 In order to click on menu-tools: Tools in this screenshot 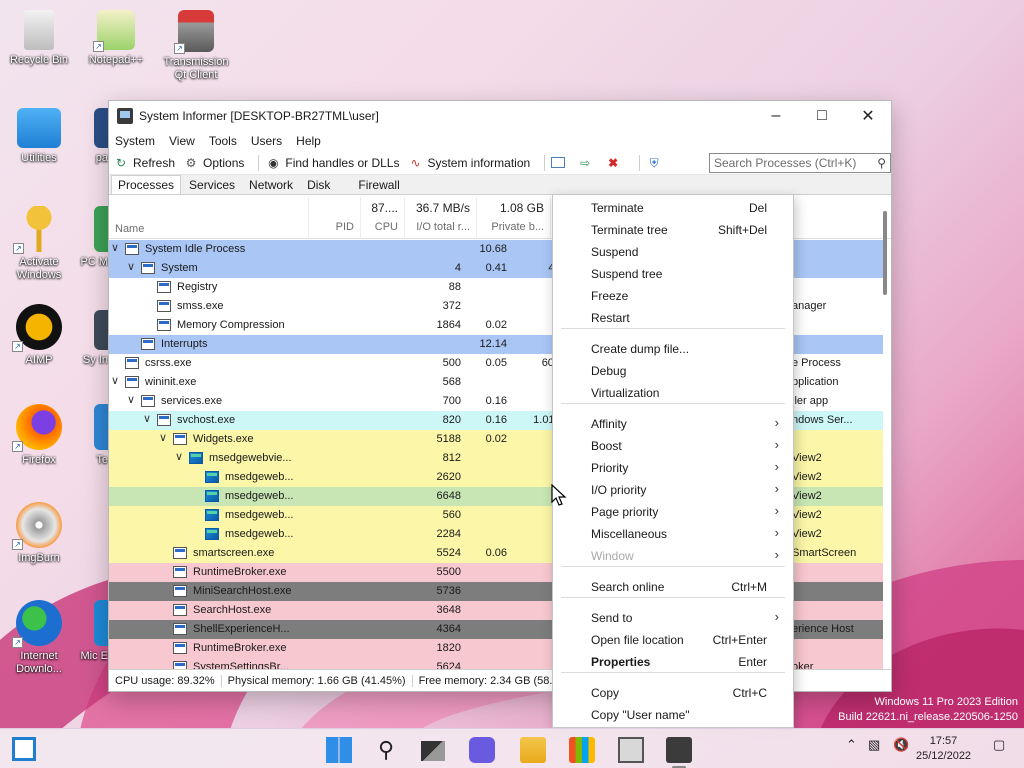, I will do `click(223, 141)`.